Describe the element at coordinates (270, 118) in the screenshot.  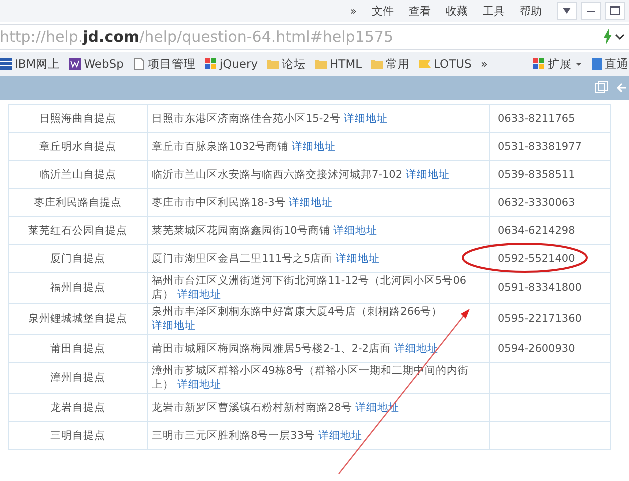
I see `address-text: 日照市东港区济南路佳合苑小区15-2号 详细地址` at that location.